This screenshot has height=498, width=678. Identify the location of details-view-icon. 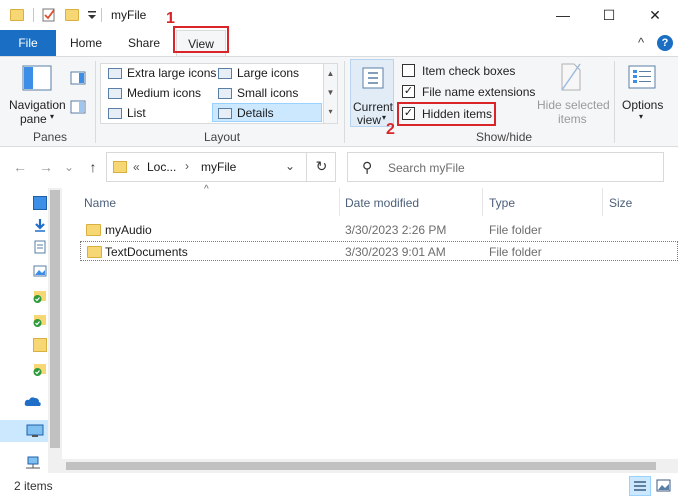
(640, 486).